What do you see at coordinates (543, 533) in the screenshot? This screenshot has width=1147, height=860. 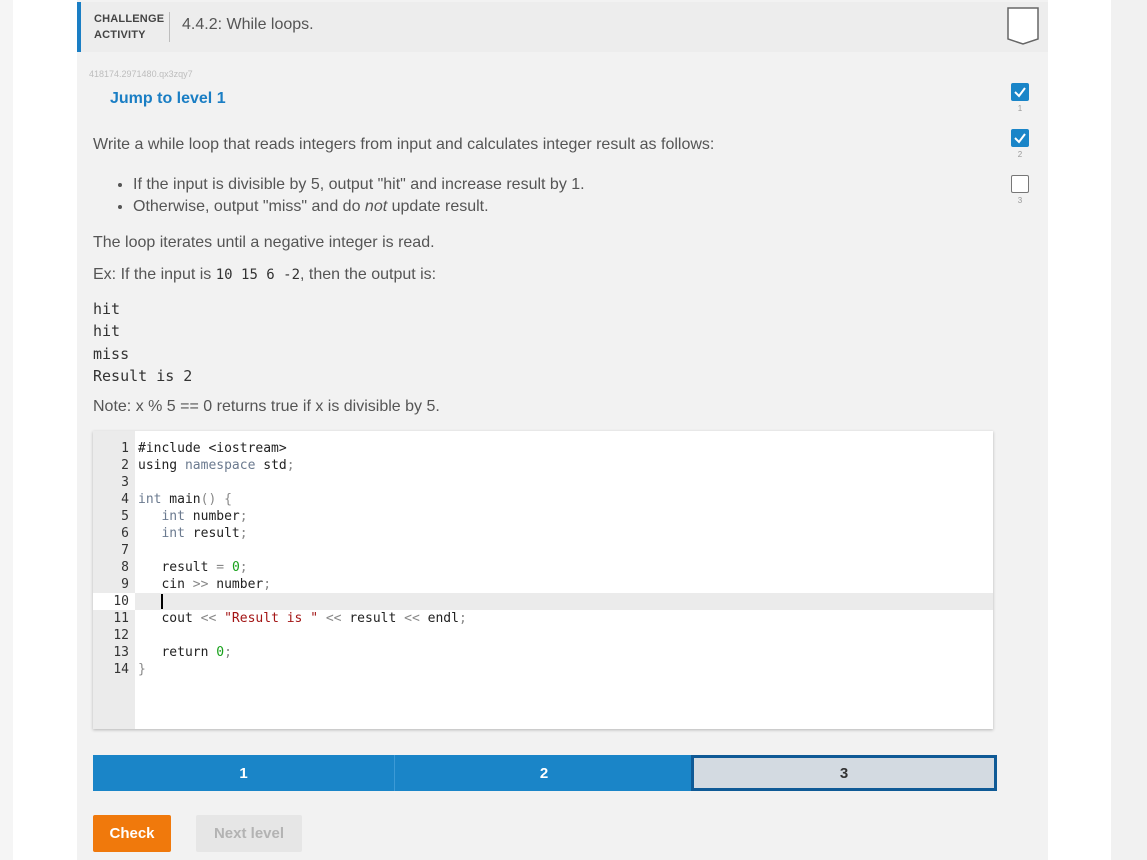 I see `code-line: 6 int result;` at bounding box center [543, 533].